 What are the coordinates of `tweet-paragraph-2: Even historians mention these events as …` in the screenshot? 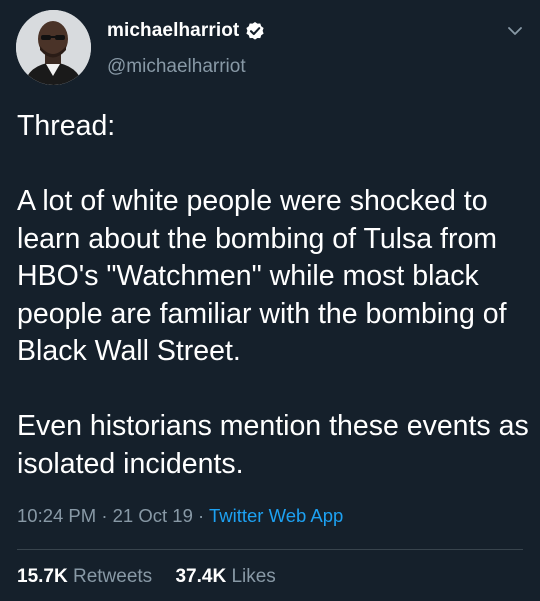 It's located at (273, 445).